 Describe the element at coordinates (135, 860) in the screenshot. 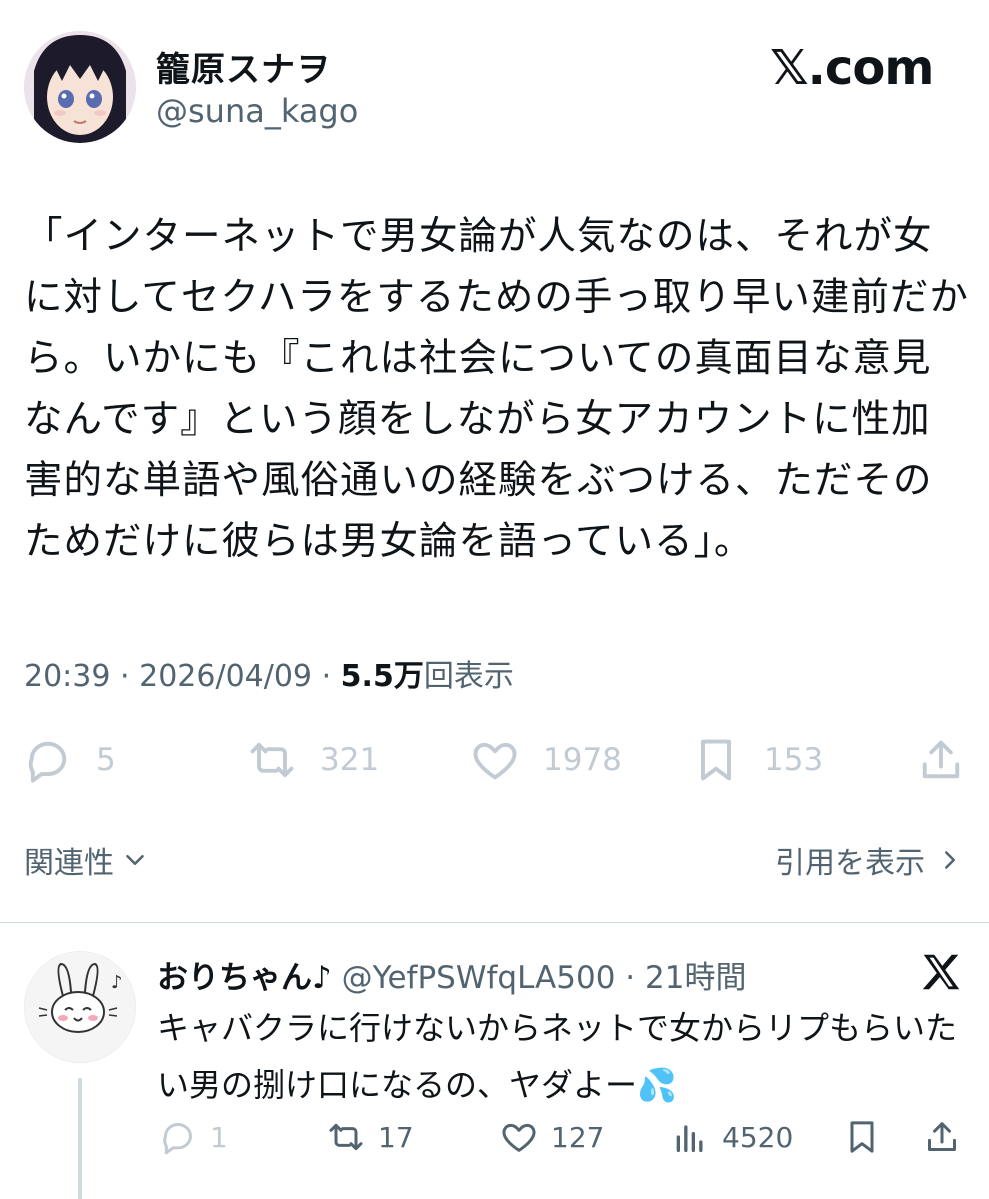

I see `chevron-down-icon` at that location.